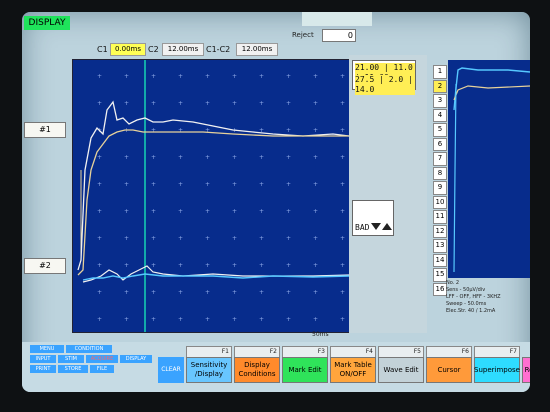 Image resolution: width=550 pixels, height=412 pixels. What do you see at coordinates (209, 370) in the screenshot?
I see `function-button-1: Sensitivity /Display` at bounding box center [209, 370].